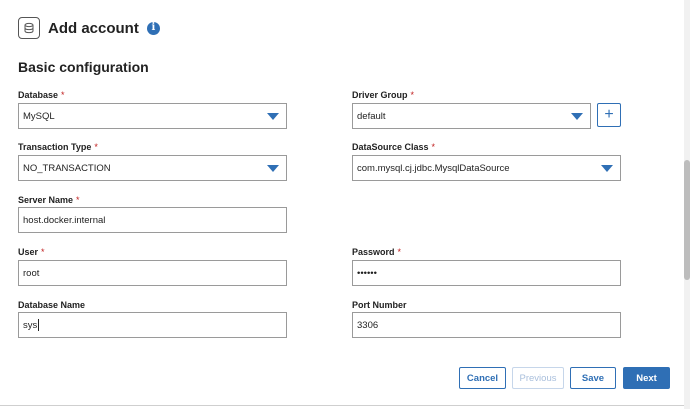 Image resolution: width=690 pixels, height=409 pixels. Describe the element at coordinates (394, 147) in the screenshot. I see `datasource-class-label: DataSource Class *` at that location.